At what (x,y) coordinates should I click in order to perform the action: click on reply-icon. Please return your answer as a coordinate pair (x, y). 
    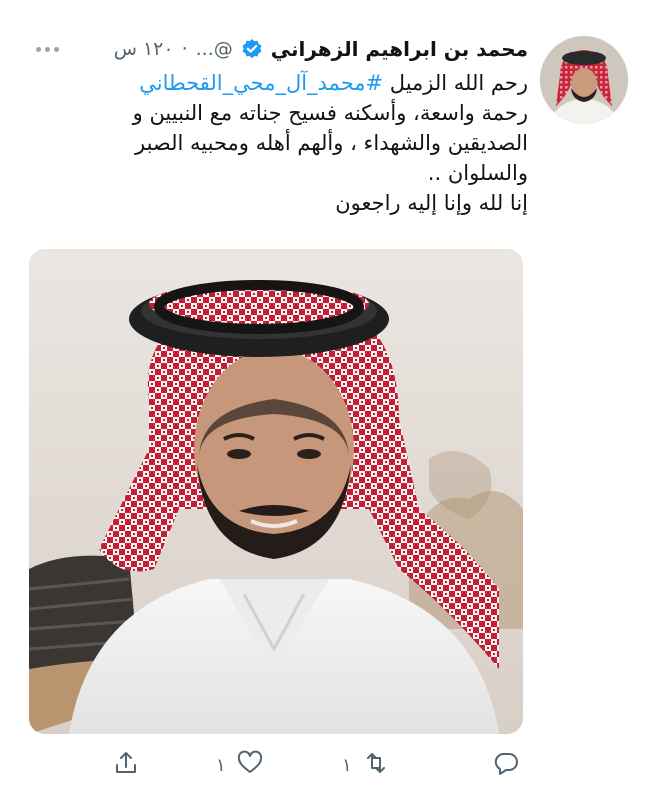
    Looking at the image, I should click on (506, 765).